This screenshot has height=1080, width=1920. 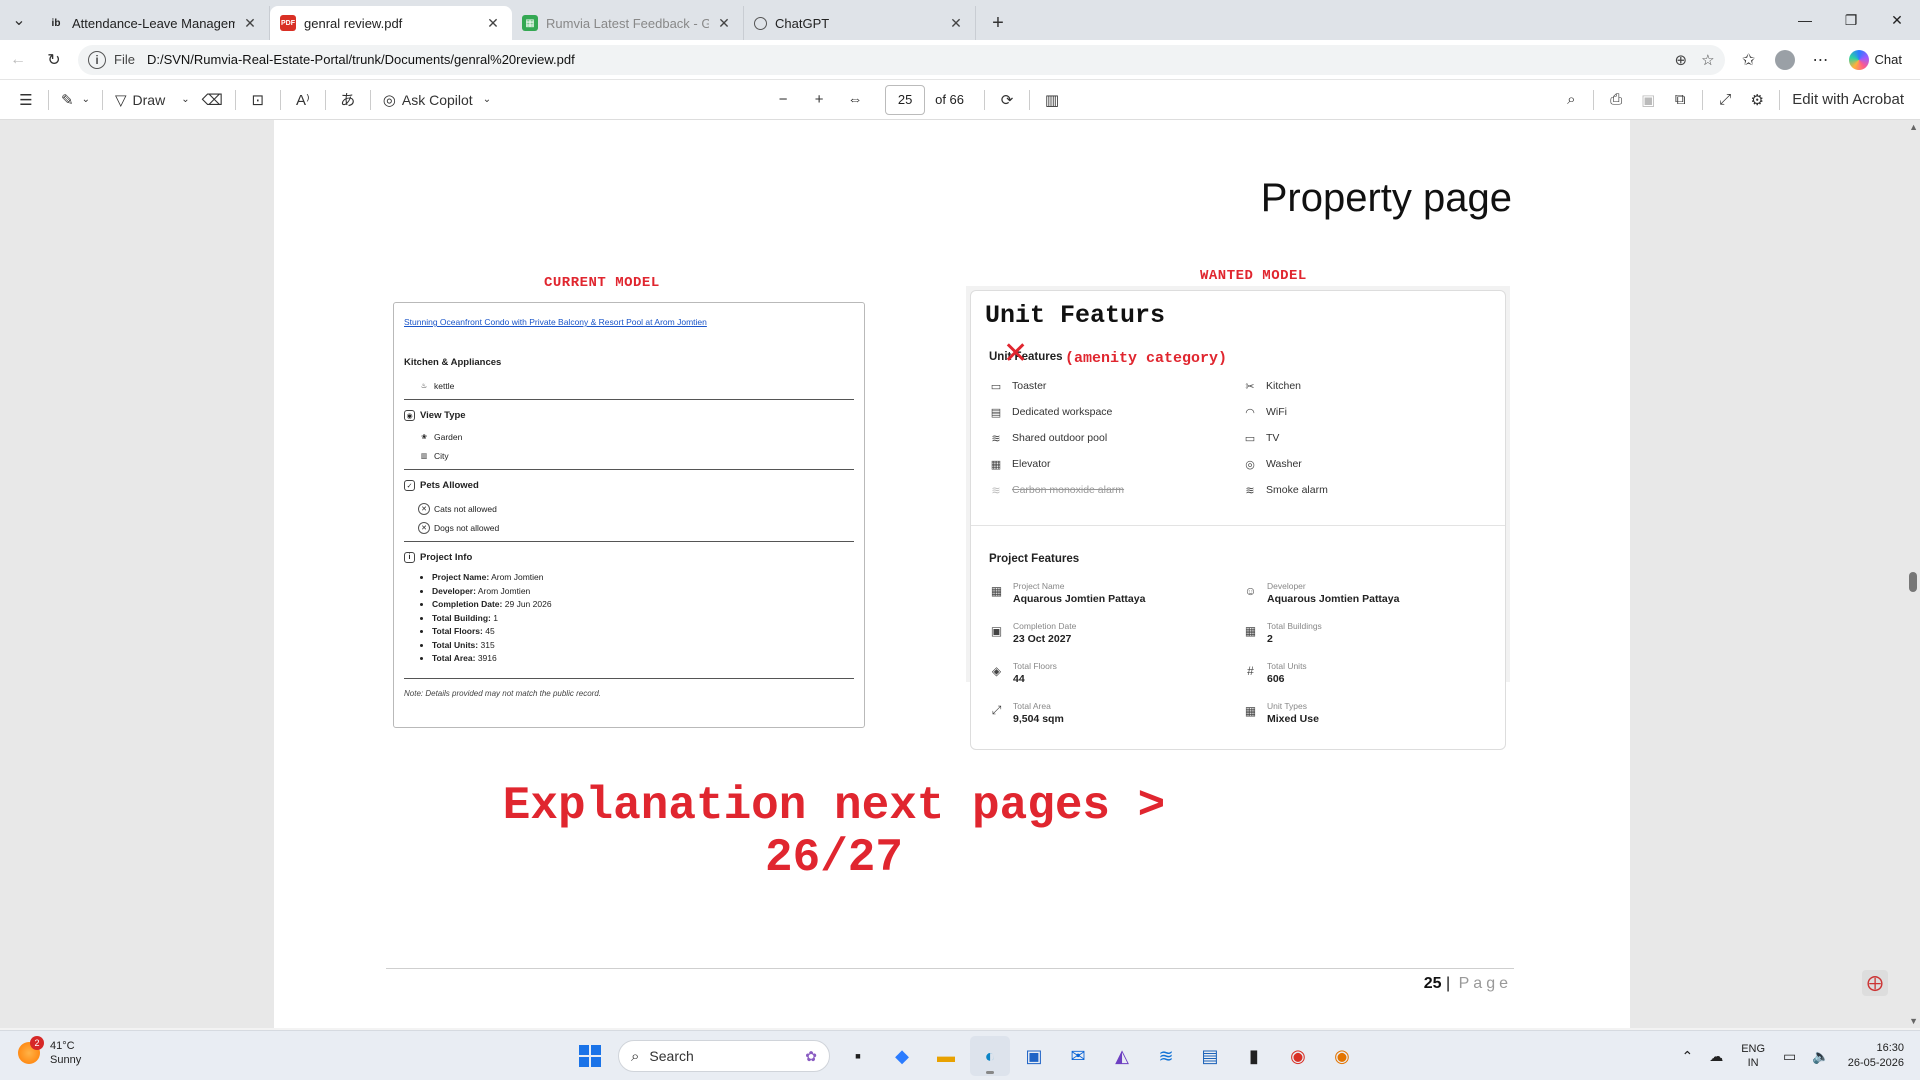 I want to click on feature-item: ≋ Shared outdoor pool, so click(x=1048, y=438).